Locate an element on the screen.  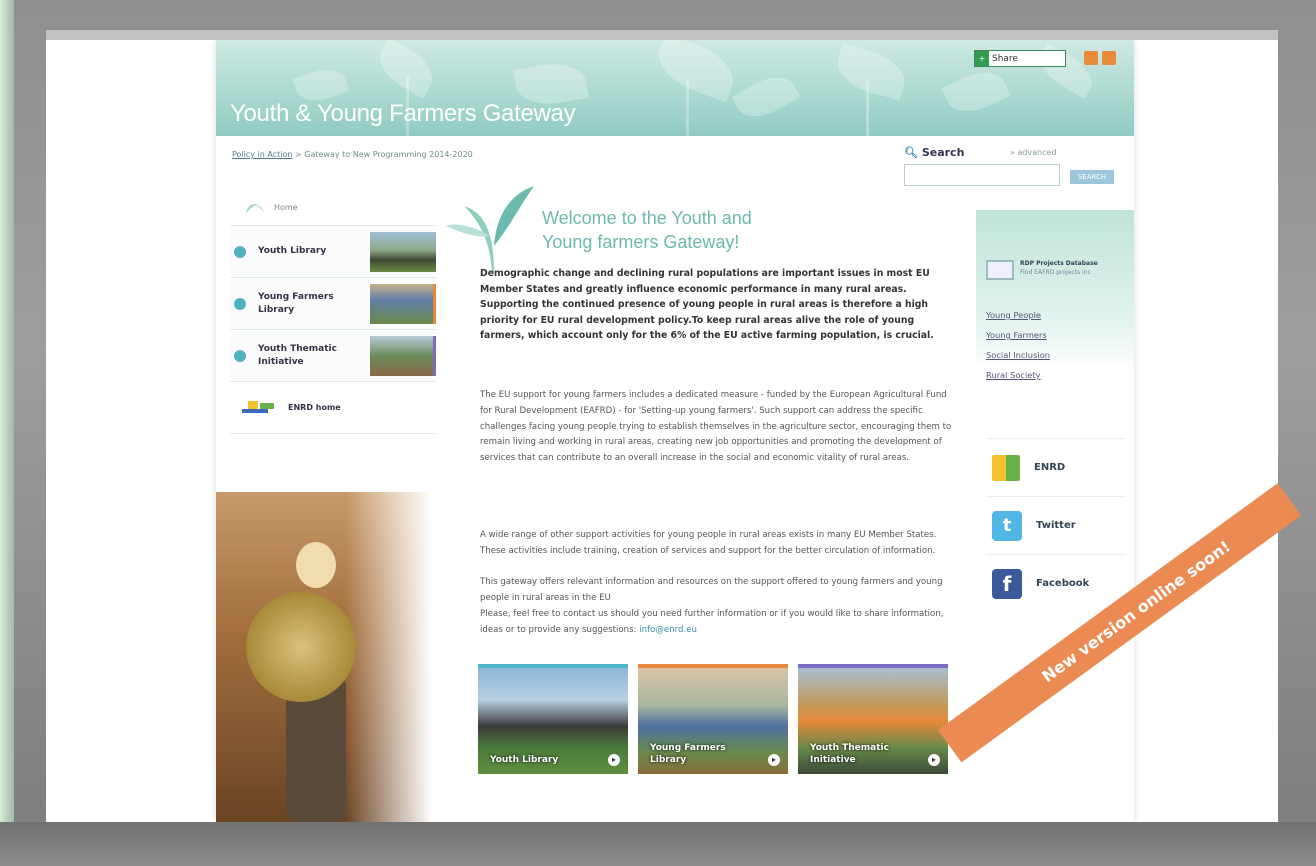
tile-label: Youth Thematic Initiative is located at coordinates (849, 754).